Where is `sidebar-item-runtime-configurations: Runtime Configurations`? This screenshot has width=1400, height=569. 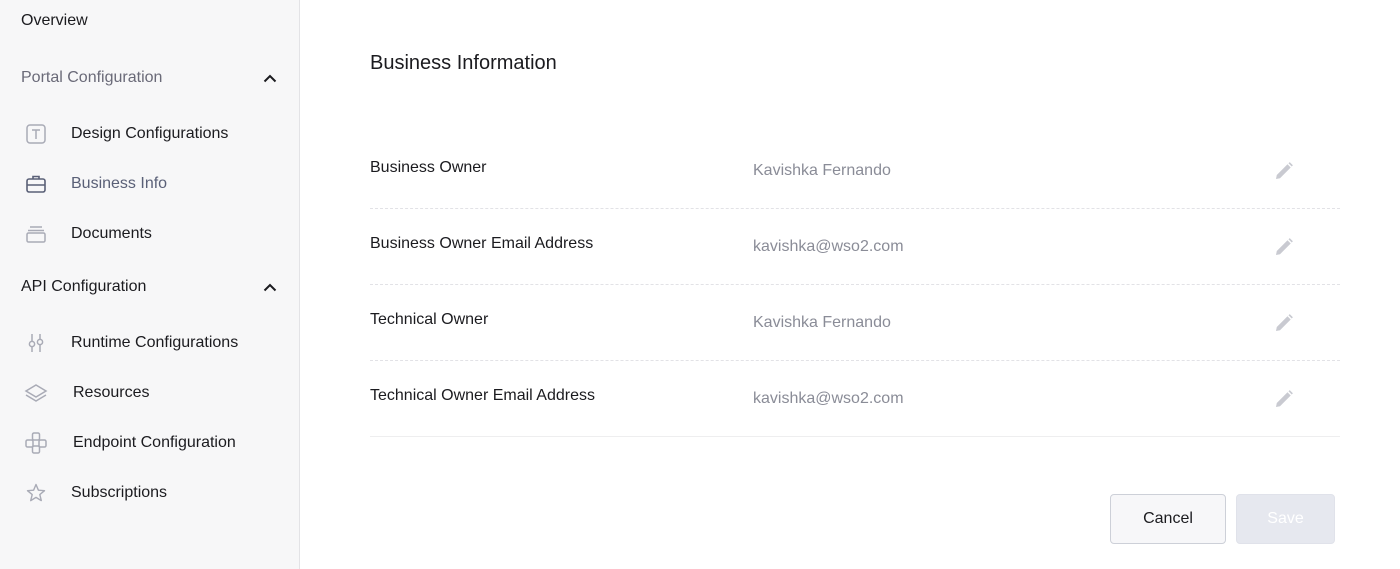 sidebar-item-runtime-configurations: Runtime Configurations is located at coordinates (131, 343).